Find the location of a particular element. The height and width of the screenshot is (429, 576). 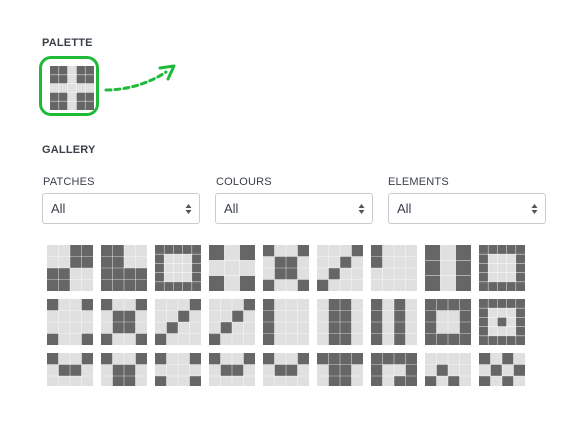

gallery-row-partial is located at coordinates (288, 368).